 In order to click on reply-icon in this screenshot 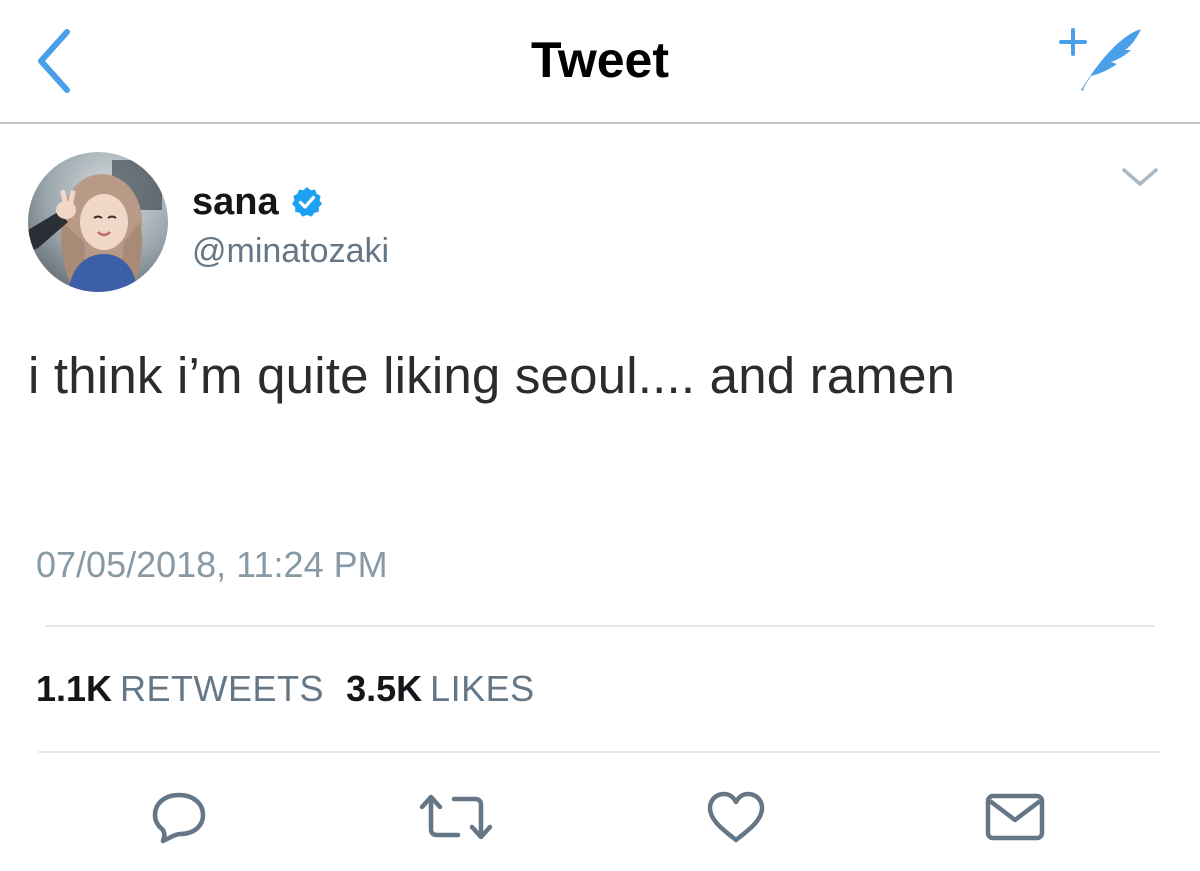, I will do `click(179, 818)`.